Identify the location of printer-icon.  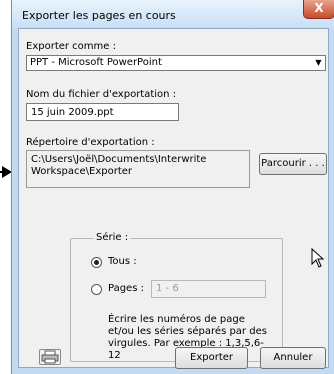
(50, 357).